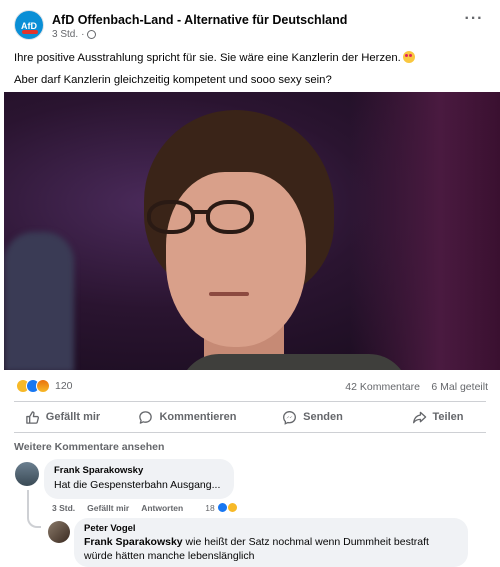 The height and width of the screenshot is (567, 500). What do you see at coordinates (198, 417) in the screenshot?
I see `comment-button-label: Kommentieren` at bounding box center [198, 417].